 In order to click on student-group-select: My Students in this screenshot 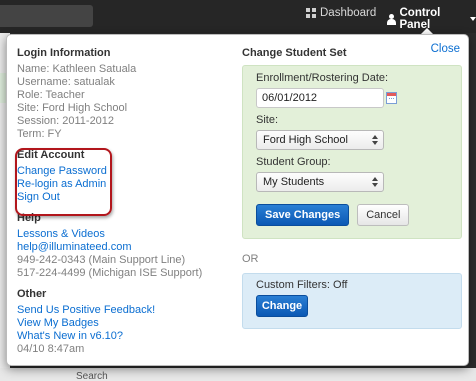, I will do `click(320, 182)`.